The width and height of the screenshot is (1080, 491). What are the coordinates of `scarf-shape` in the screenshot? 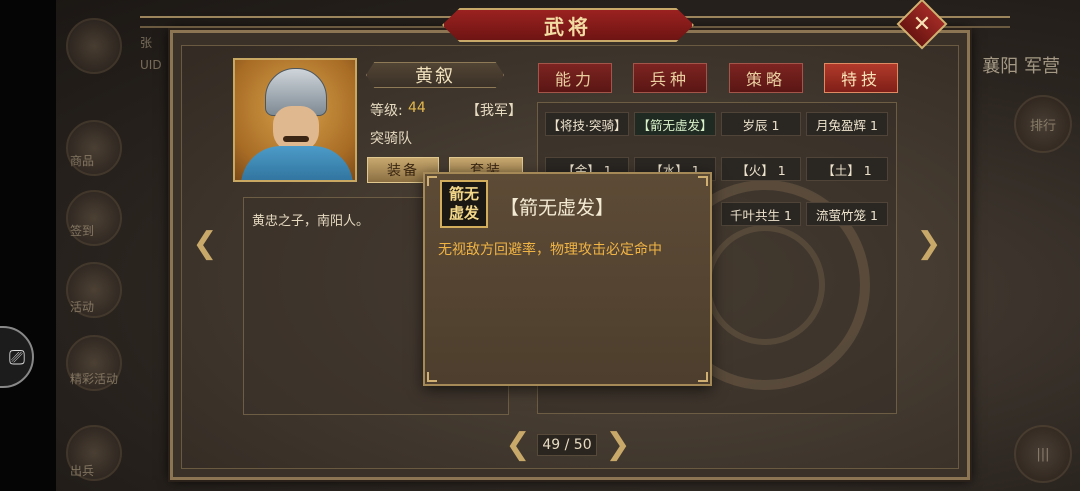 It's located at (297, 163).